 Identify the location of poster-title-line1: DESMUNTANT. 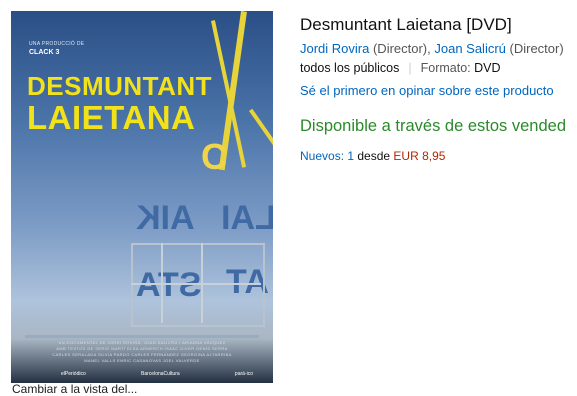
(120, 86).